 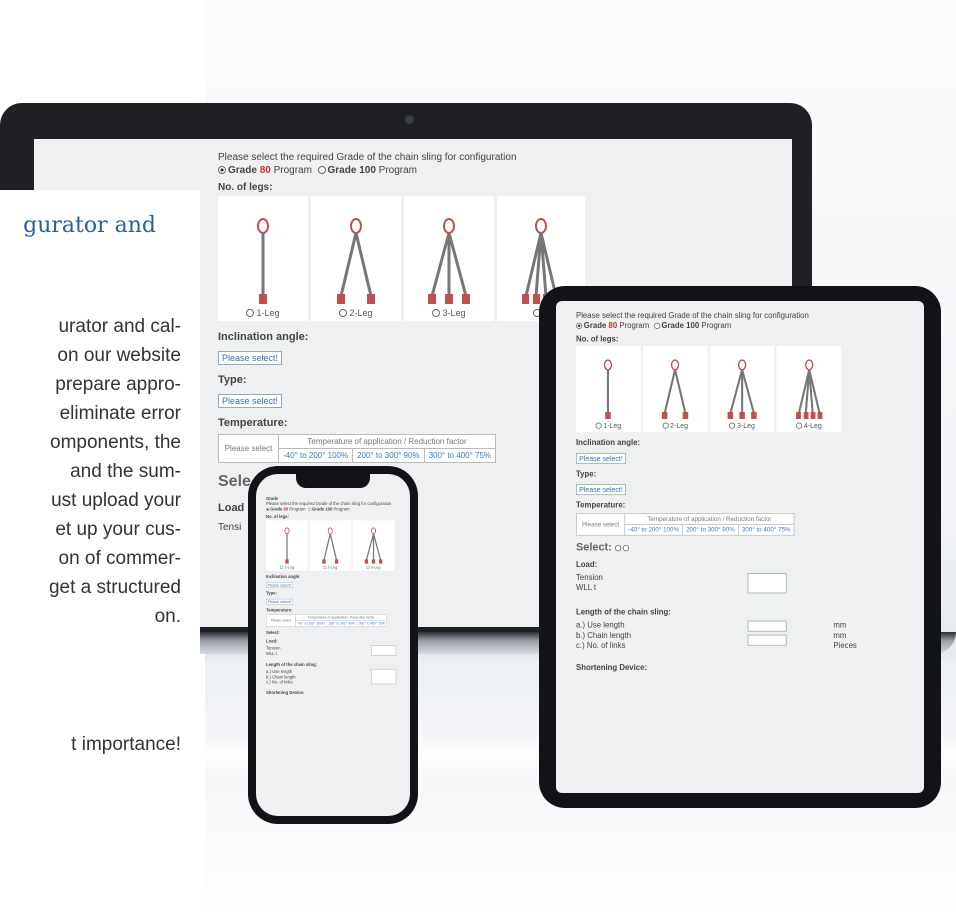 What do you see at coordinates (600, 626) in the screenshot?
I see `length-row-label: a.) Use length` at bounding box center [600, 626].